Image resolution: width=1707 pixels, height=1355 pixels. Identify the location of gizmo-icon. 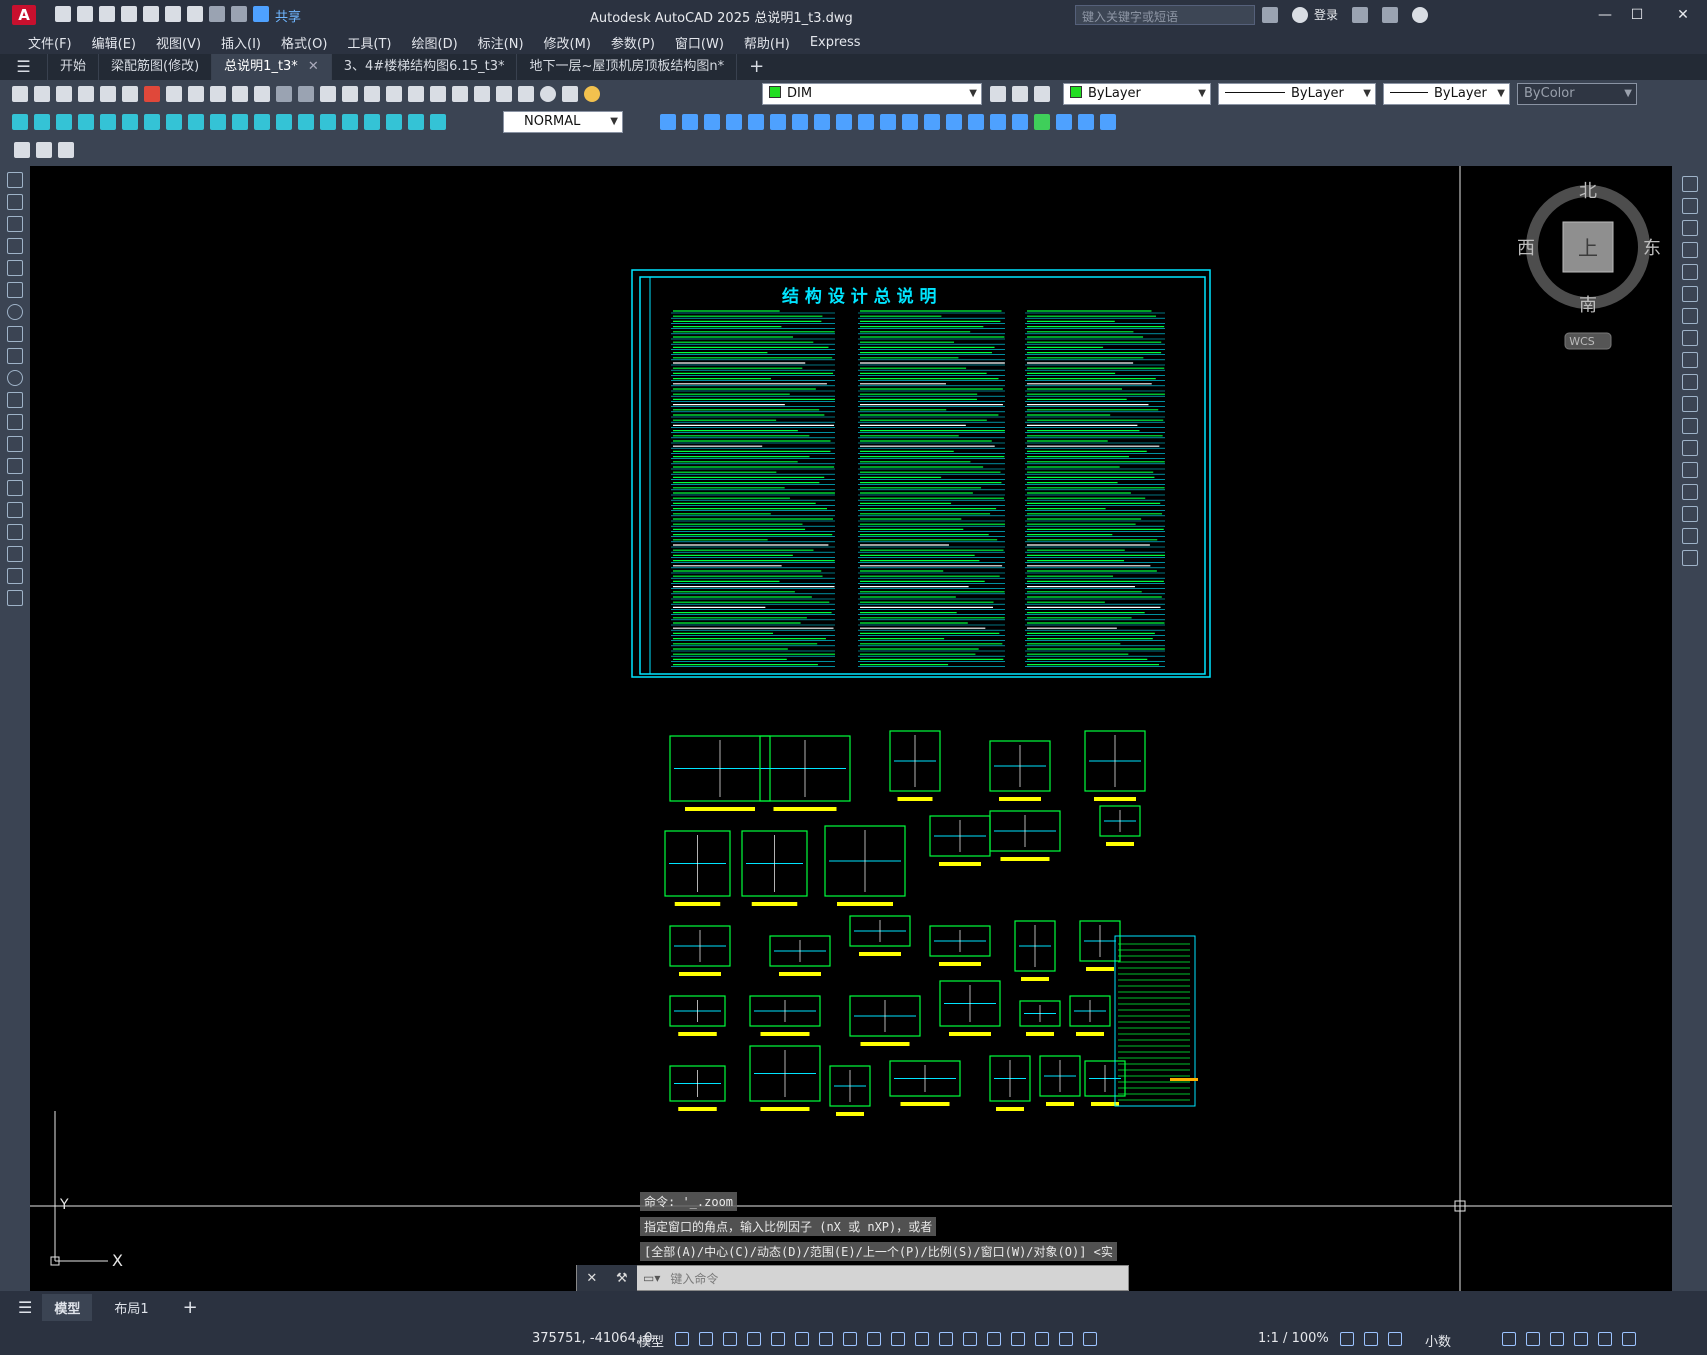
(1042, 1339).